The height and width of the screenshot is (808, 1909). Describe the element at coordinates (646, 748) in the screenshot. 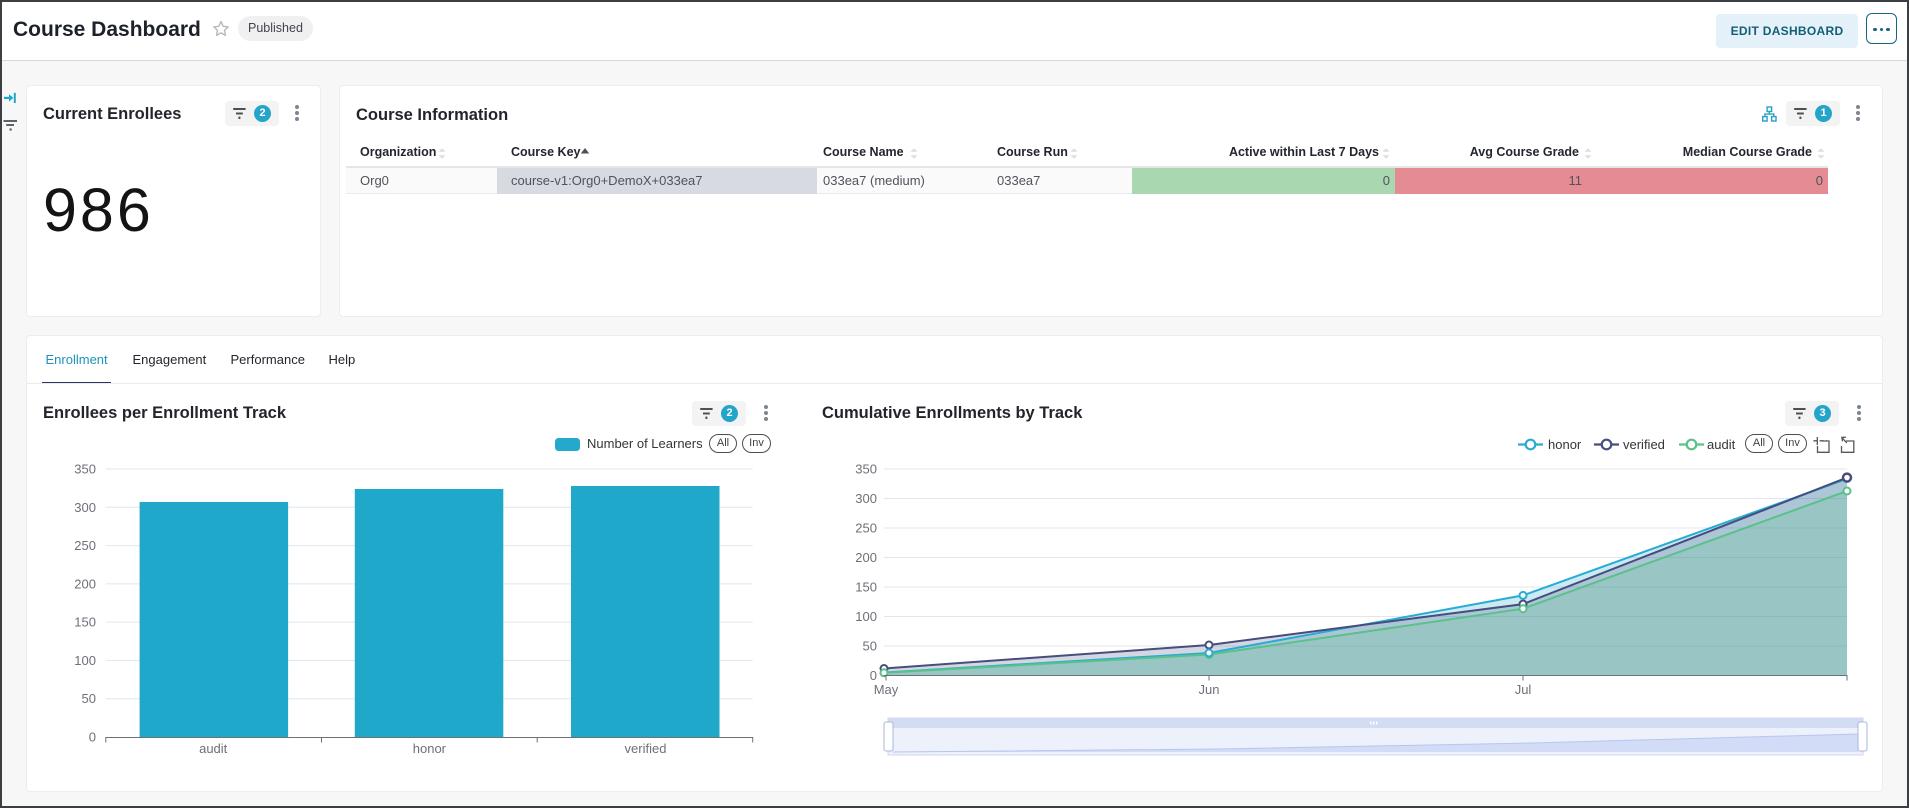

I see `svg-text: verified` at that location.